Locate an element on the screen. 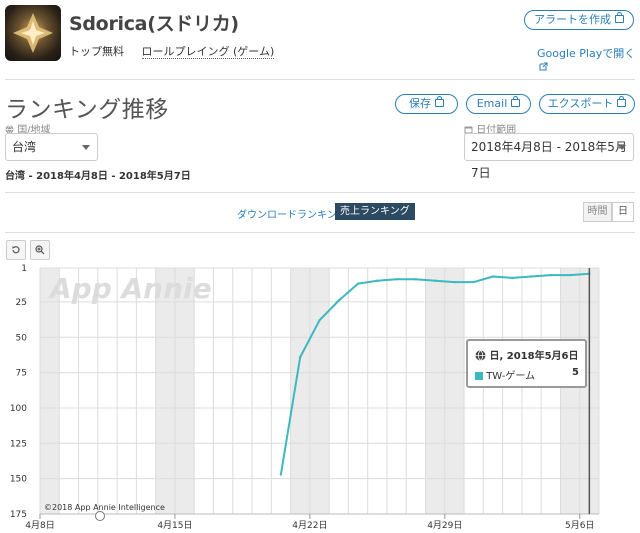  y-tick-label: 175 is located at coordinates (18, 515).